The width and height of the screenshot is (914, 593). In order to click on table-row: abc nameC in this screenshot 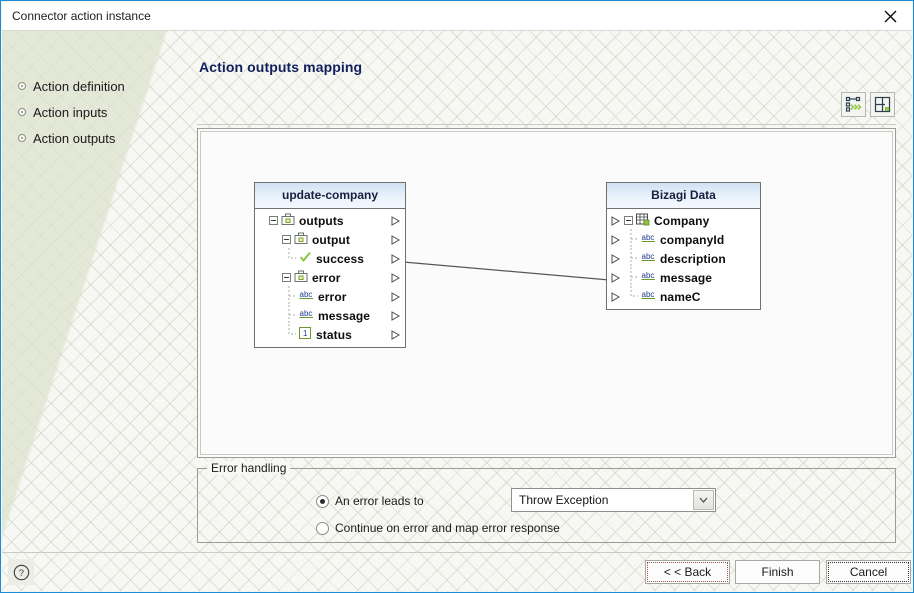, I will do `click(683, 296)`.